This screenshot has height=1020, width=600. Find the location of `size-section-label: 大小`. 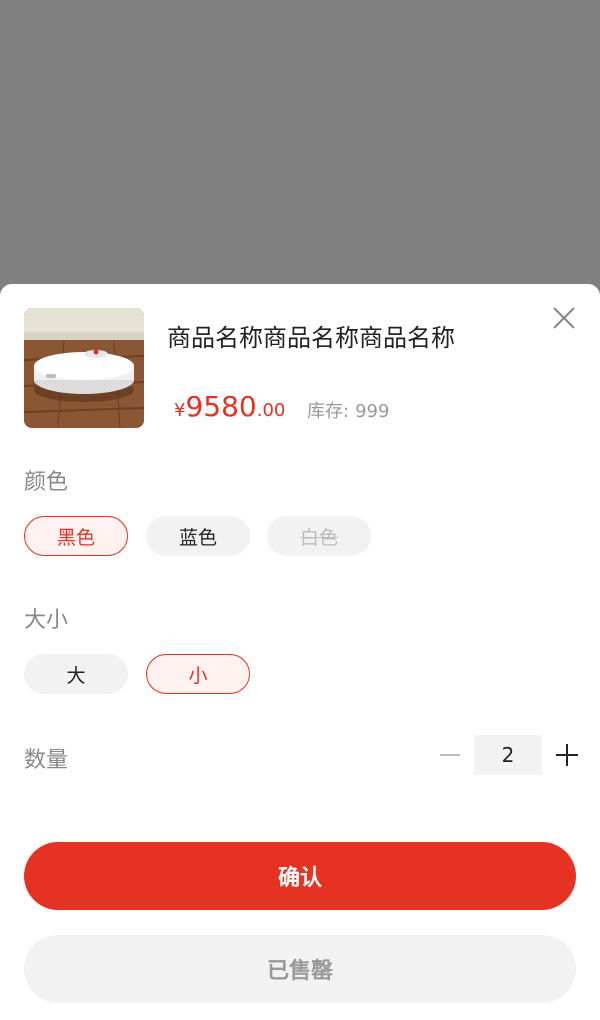

size-section-label: 大小 is located at coordinates (46, 620).